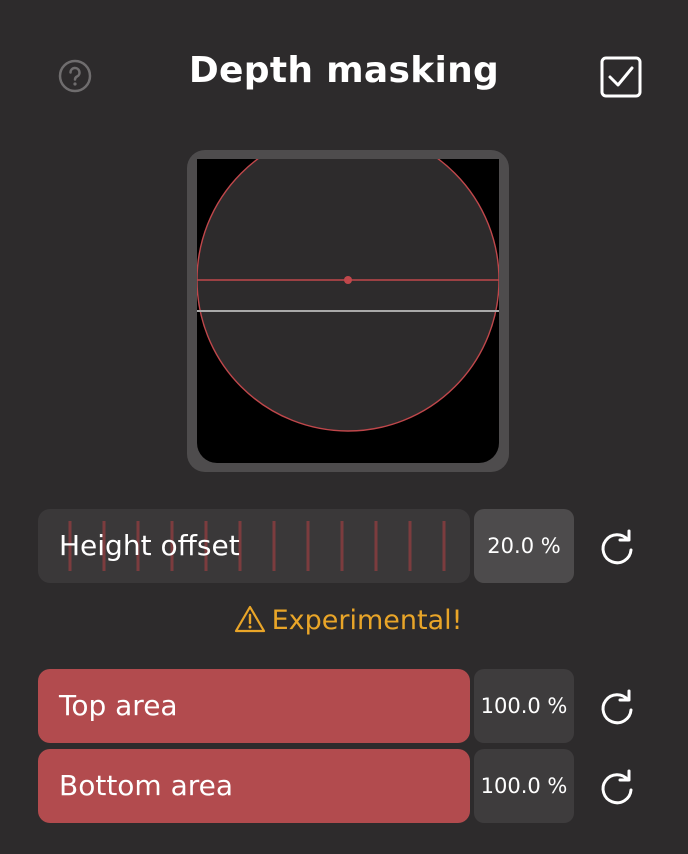 This screenshot has height=854, width=688. What do you see at coordinates (146, 785) in the screenshot?
I see `bottom-area-label: Bottom area` at bounding box center [146, 785].